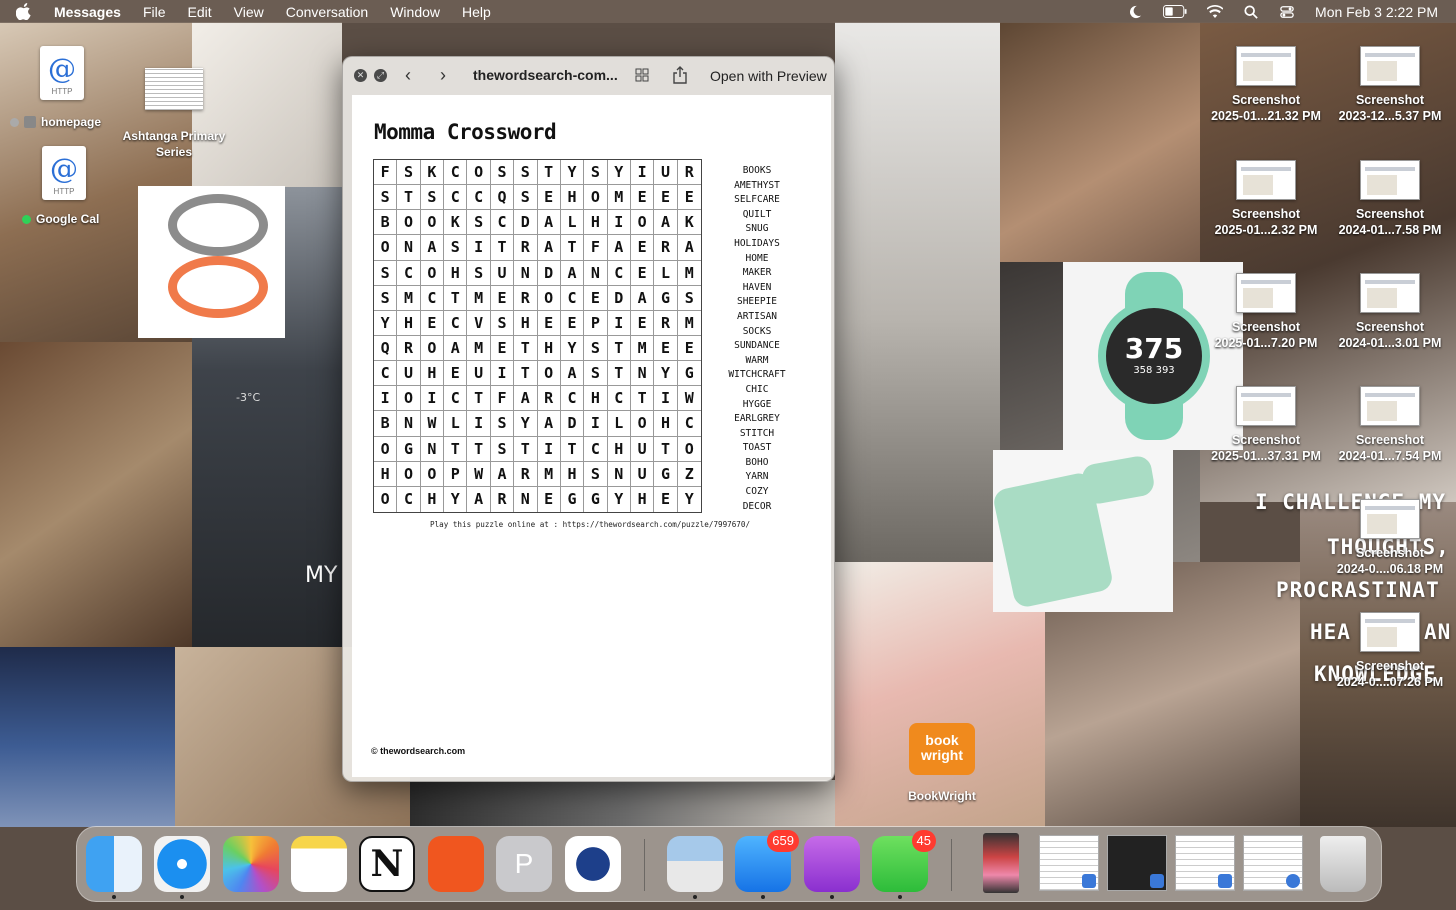 This screenshot has height=910, width=1456. I want to click on grid-cell: I, so click(596, 424).